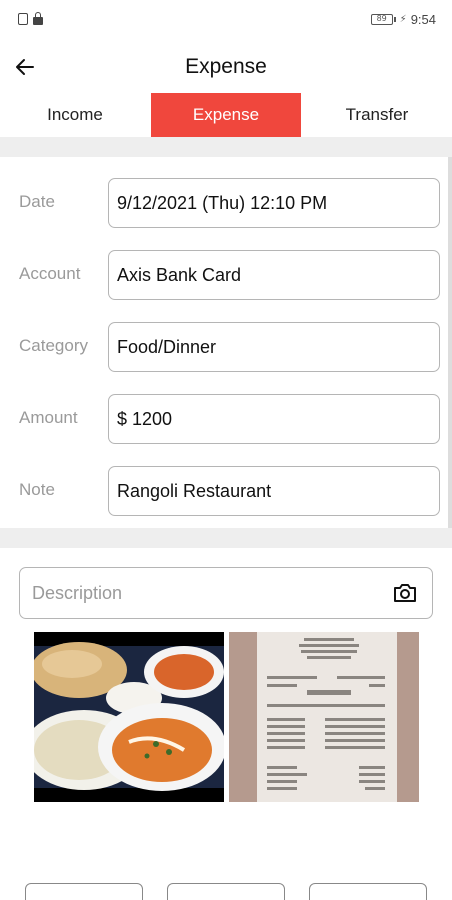 The height and width of the screenshot is (900, 452). I want to click on amount-field: $ 1200, so click(274, 419).